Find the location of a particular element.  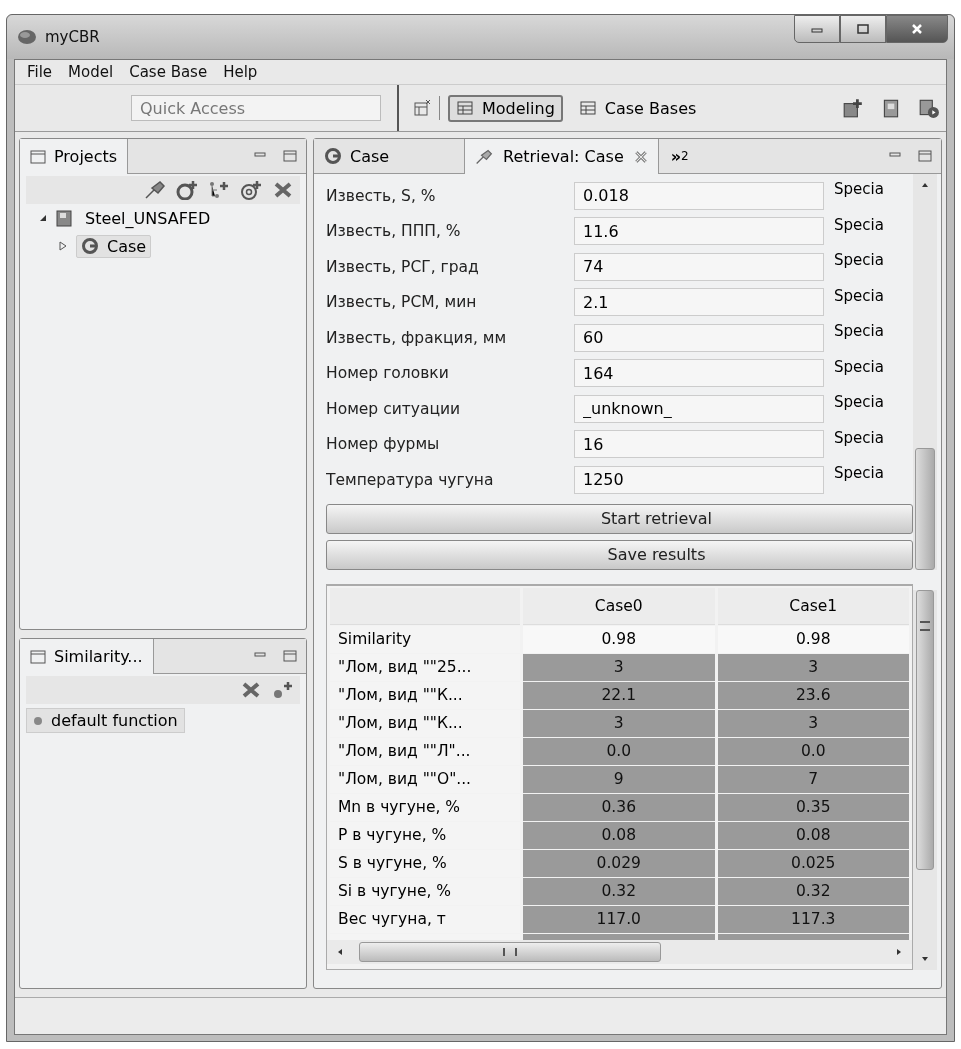

open-perspective-icon is located at coordinates (422, 108).